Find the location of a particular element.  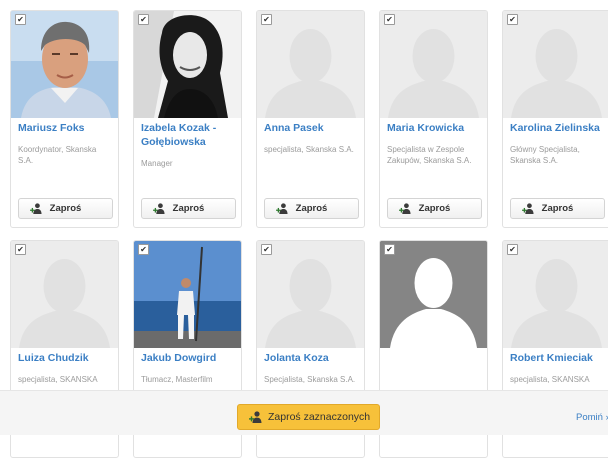

person-name: Jolanta Koza is located at coordinates (311, 358).